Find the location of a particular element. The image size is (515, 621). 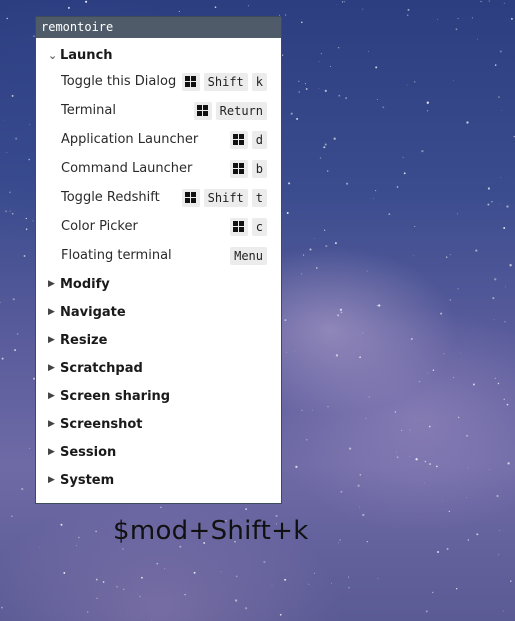

section-navigate: ▶ Navigate is located at coordinates (158, 312).